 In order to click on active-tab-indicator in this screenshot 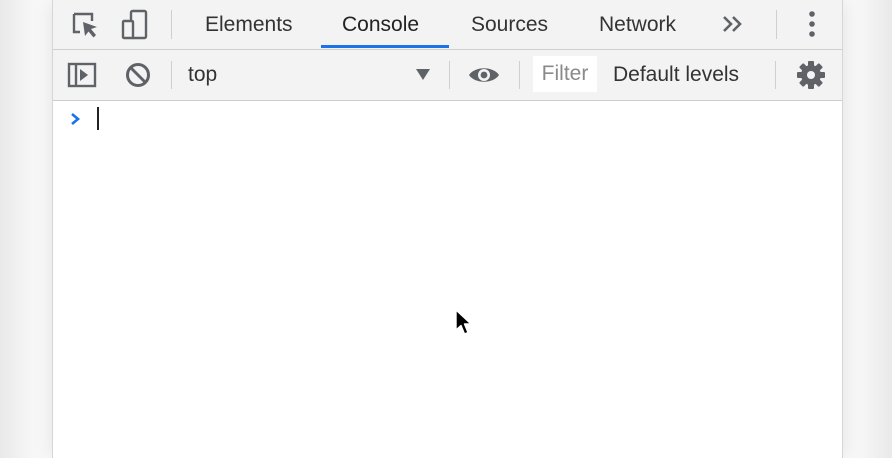, I will do `click(385, 46)`.